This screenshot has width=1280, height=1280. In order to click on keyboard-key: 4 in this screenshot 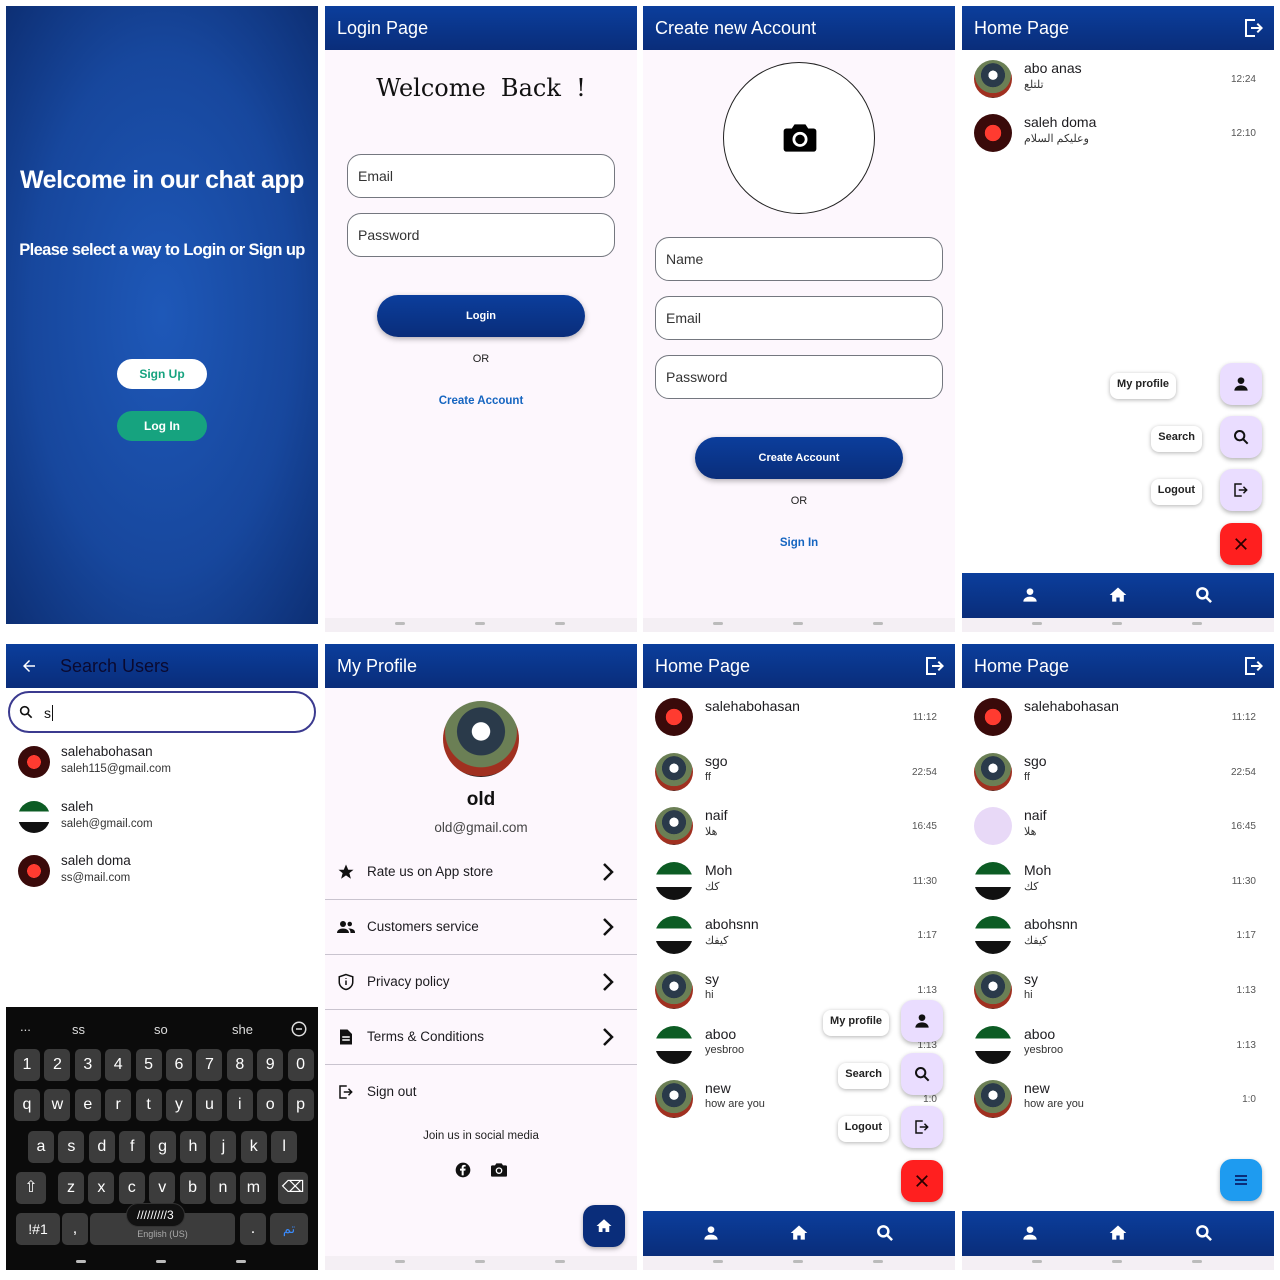, I will do `click(118, 1065)`.